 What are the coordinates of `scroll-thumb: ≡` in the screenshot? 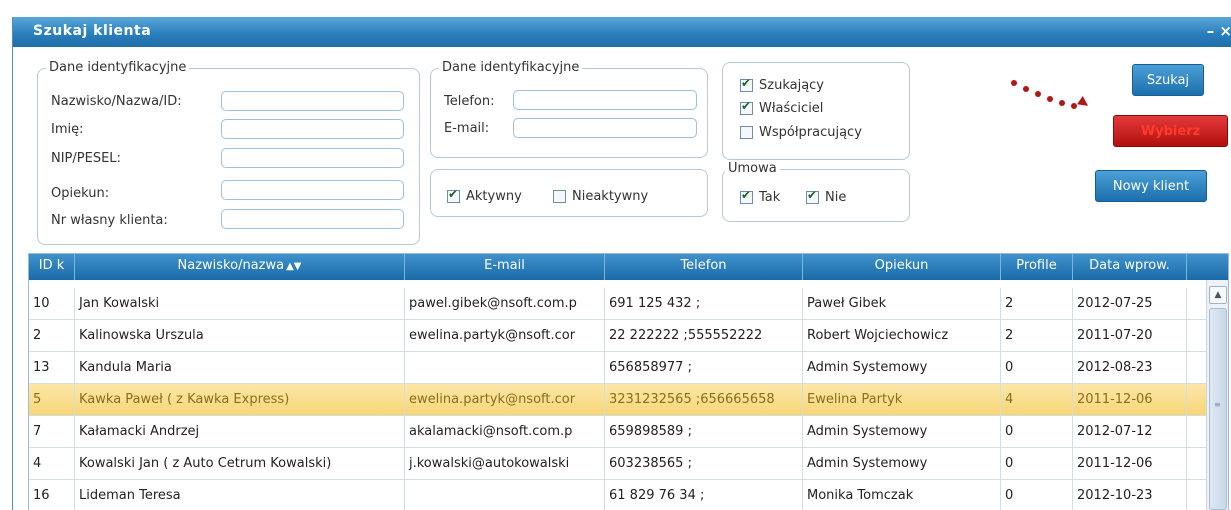 It's located at (1218, 409).